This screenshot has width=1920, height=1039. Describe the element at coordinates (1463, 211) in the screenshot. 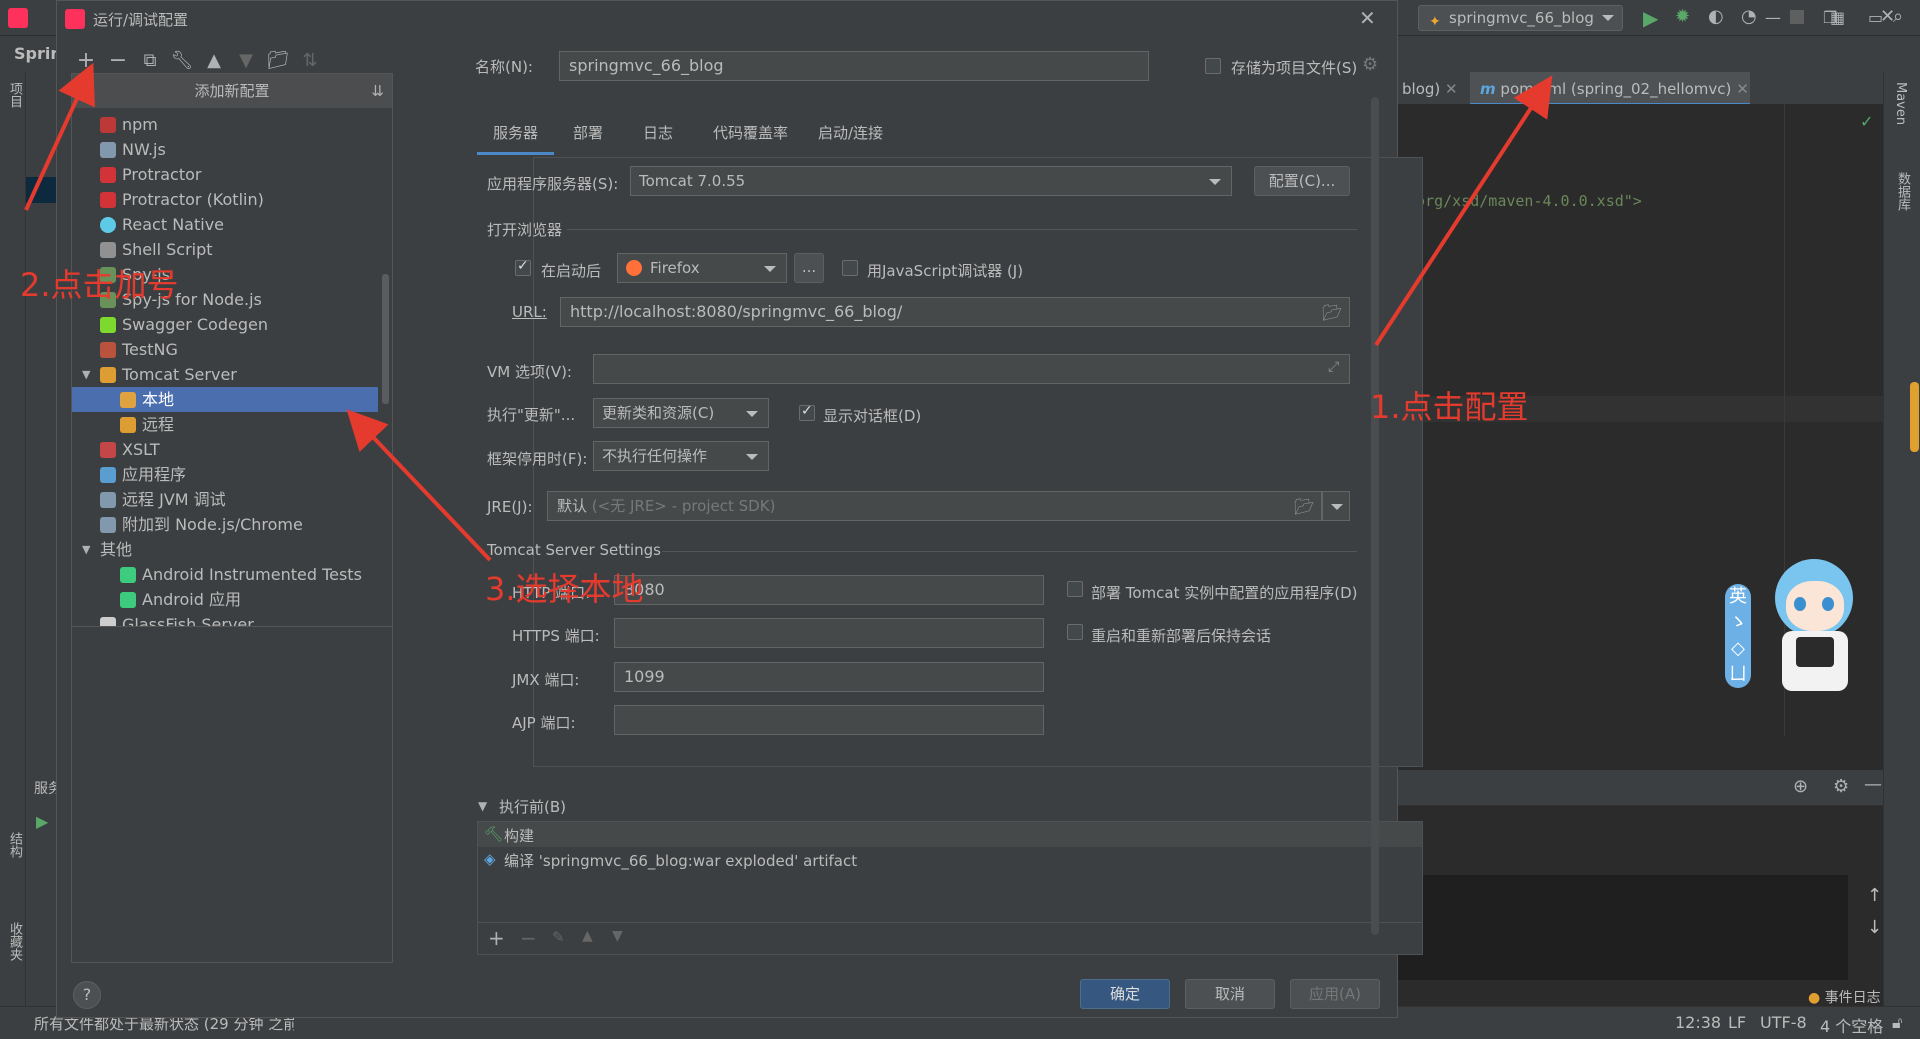

I see `arrow-step1` at that location.